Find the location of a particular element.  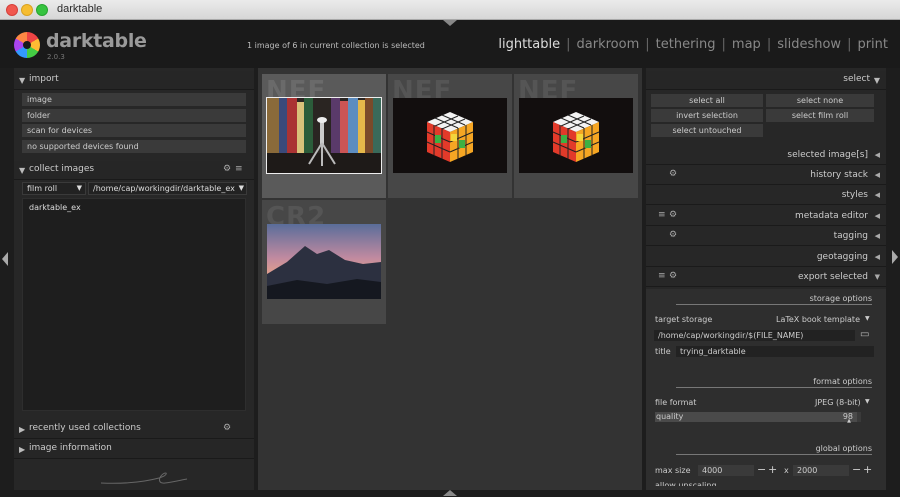

scan-devices-button: scan for devices is located at coordinates (134, 130).